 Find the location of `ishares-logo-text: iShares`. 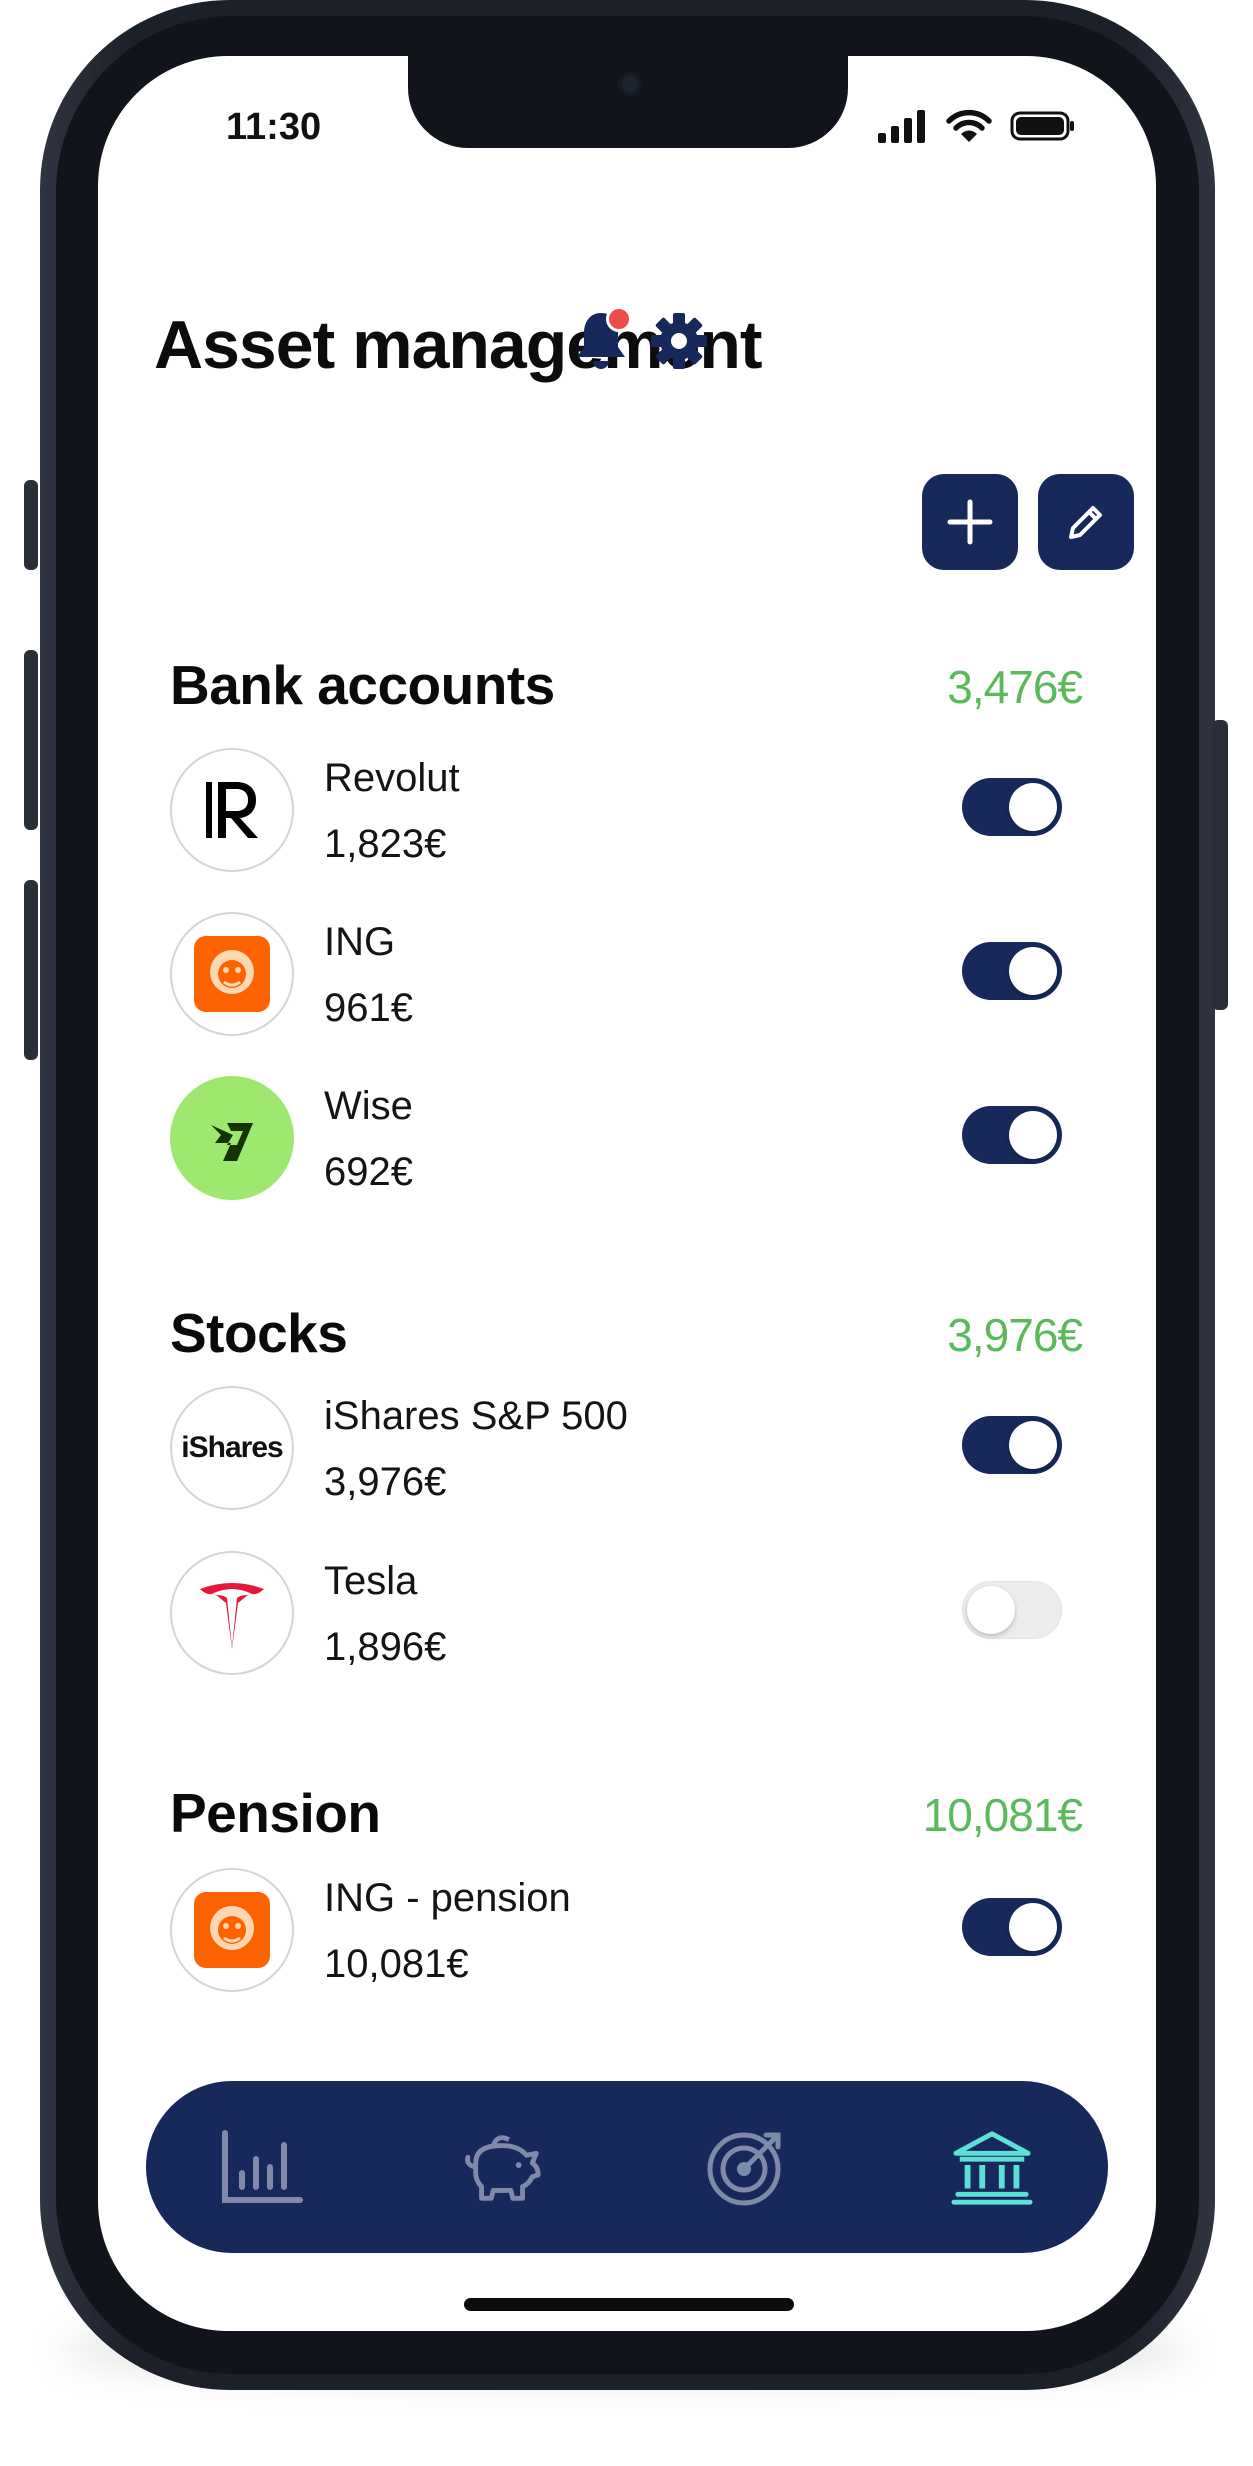

ishares-logo-text: iShares is located at coordinates (232, 1447).